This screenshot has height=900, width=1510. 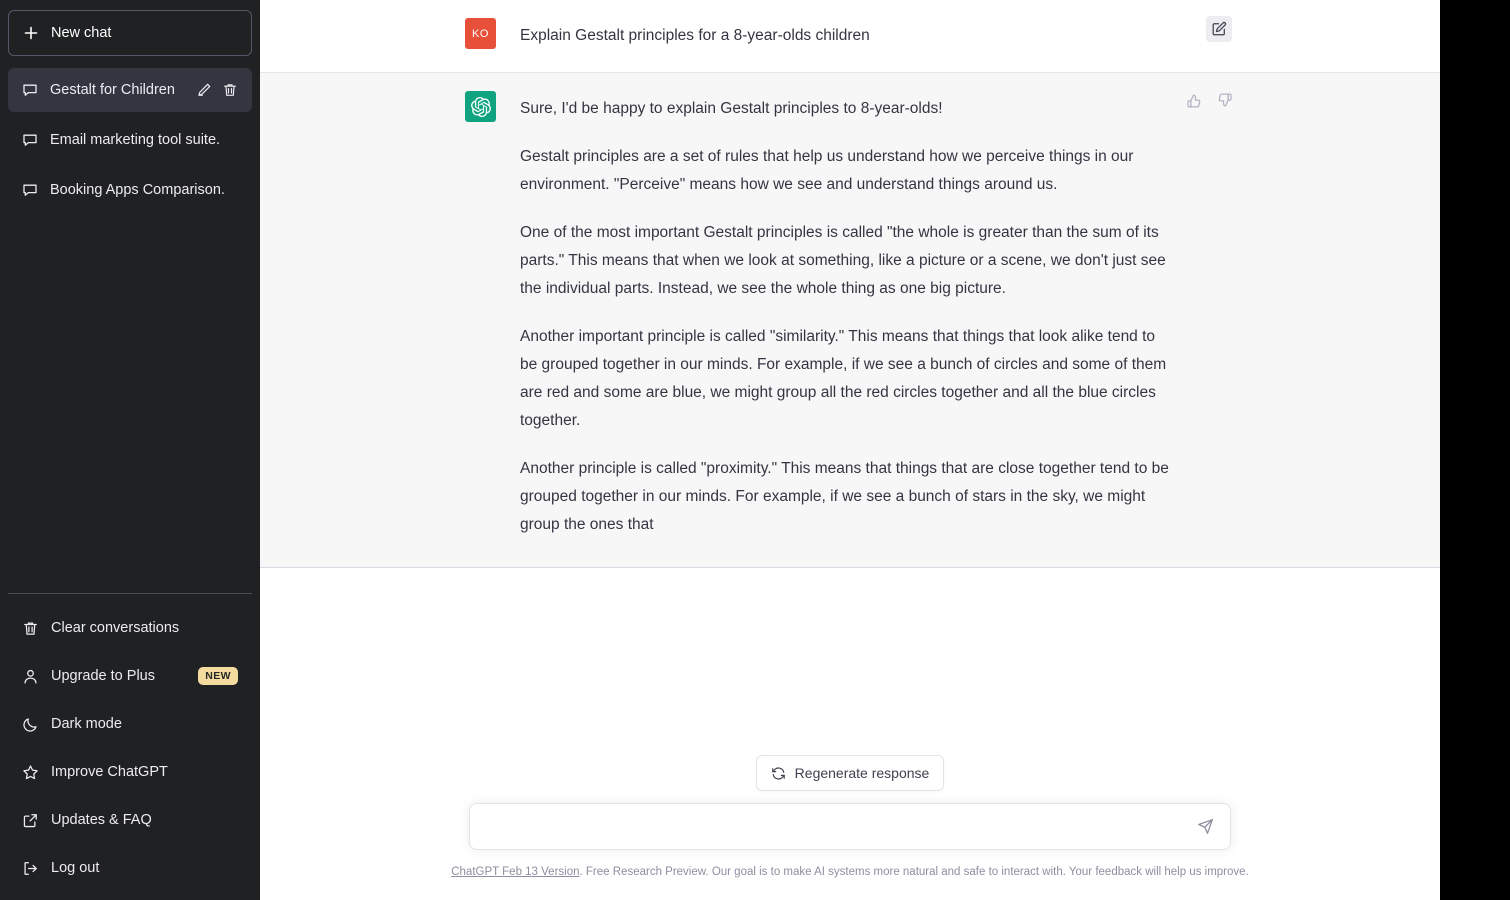 I want to click on sidebar-conversation-booking-apps-comparison: Booking Apps Comparison., so click(x=130, y=190).